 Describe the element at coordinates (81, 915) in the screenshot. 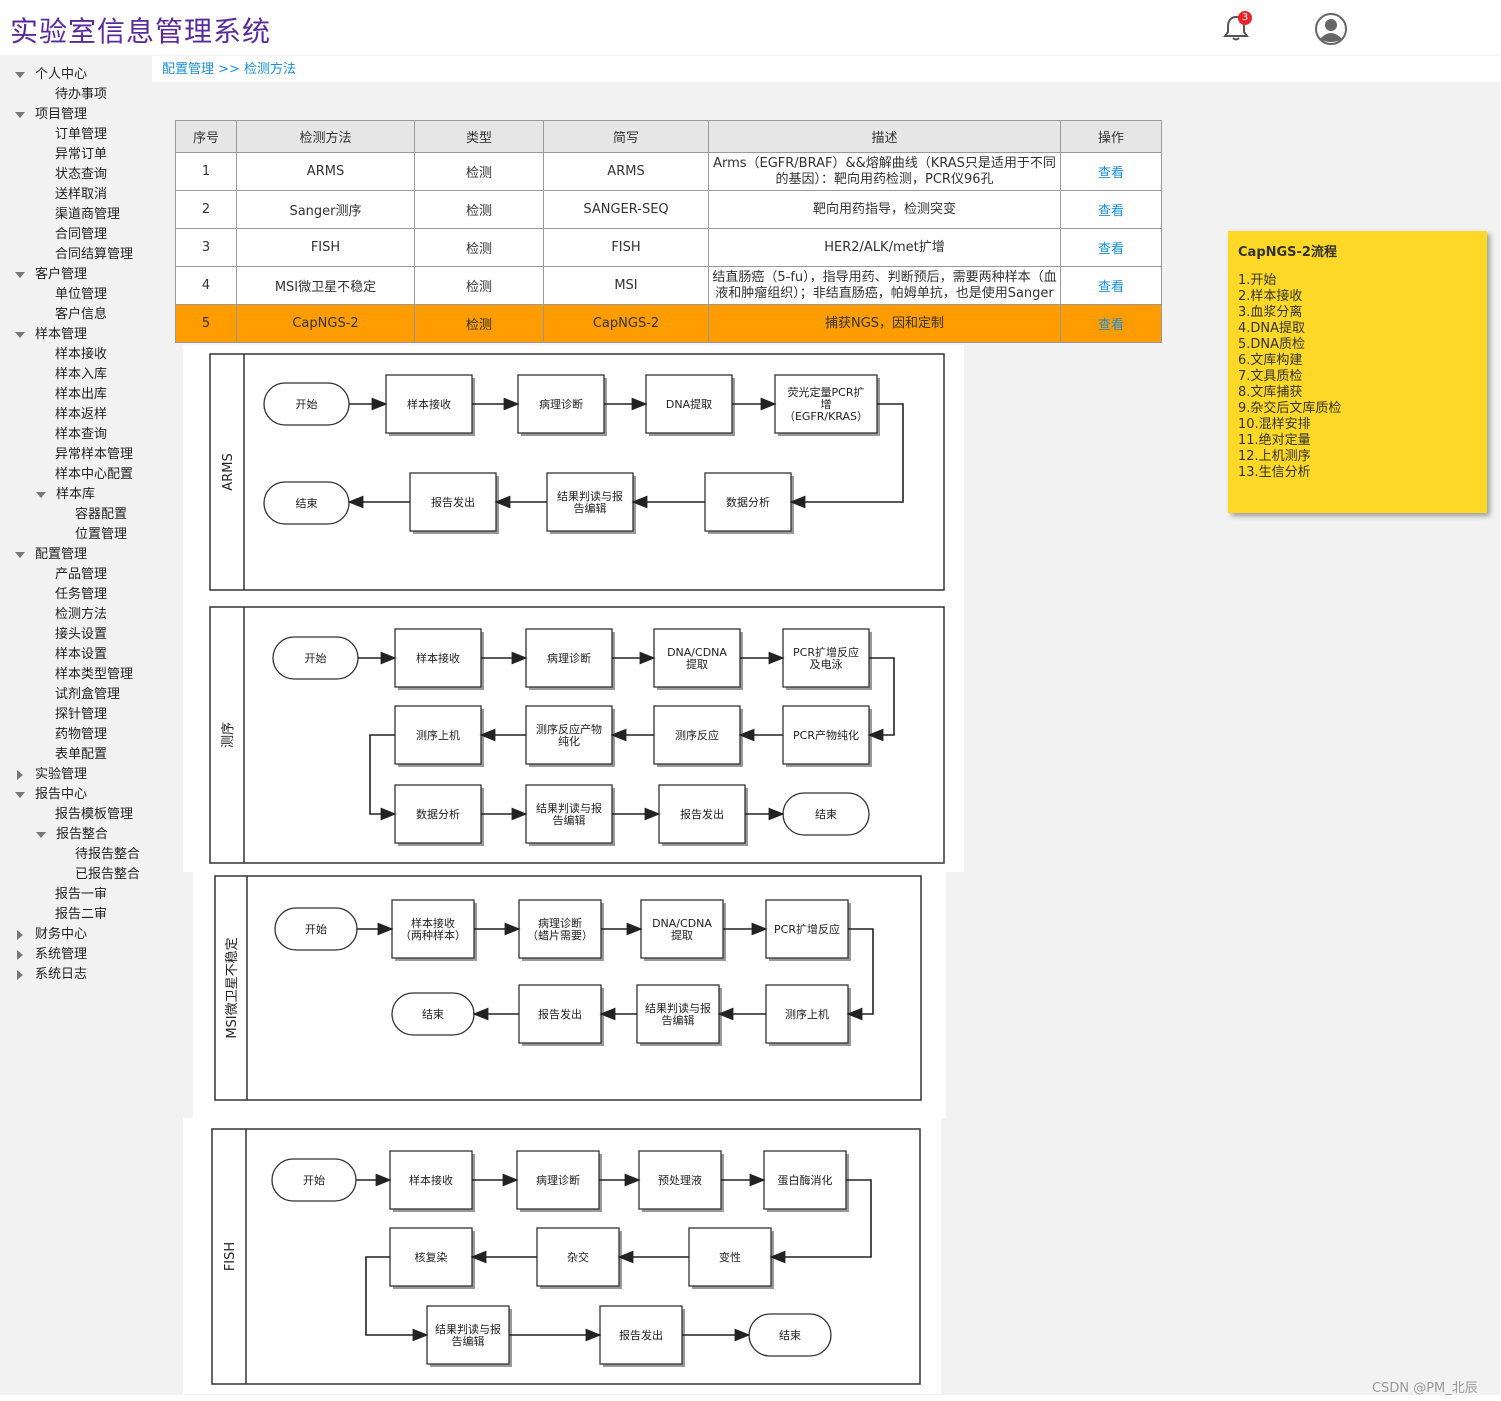

I see `sidebar-item: 报告二审` at that location.